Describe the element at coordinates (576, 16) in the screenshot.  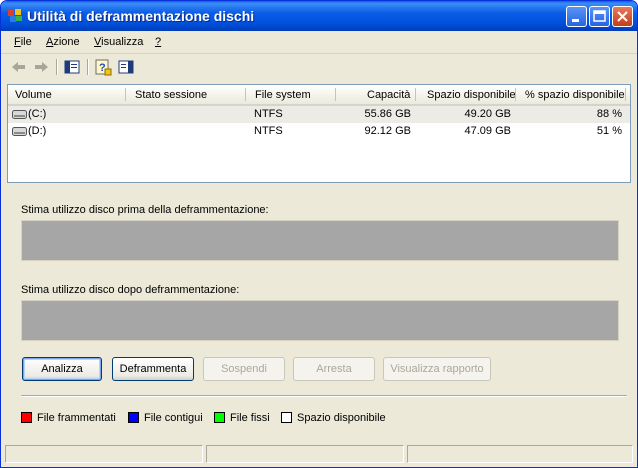
I see `minimize-button` at that location.